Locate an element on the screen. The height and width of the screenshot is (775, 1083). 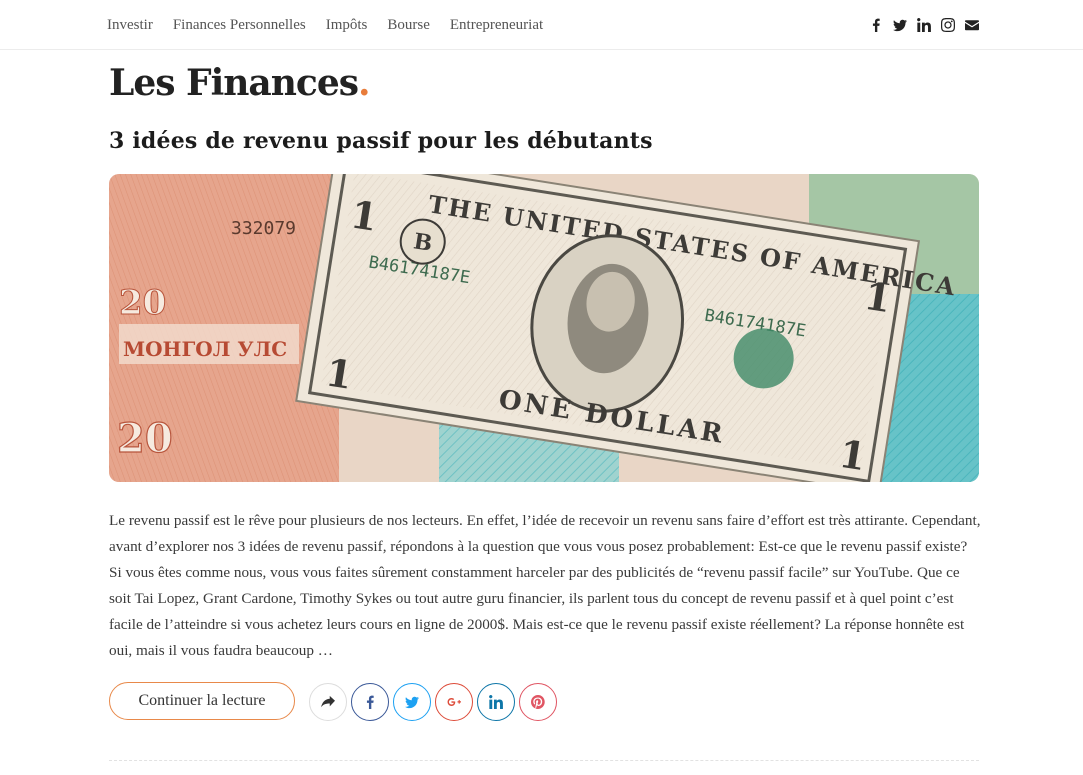
nav-item-bourse: Bourse is located at coordinates (408, 25).